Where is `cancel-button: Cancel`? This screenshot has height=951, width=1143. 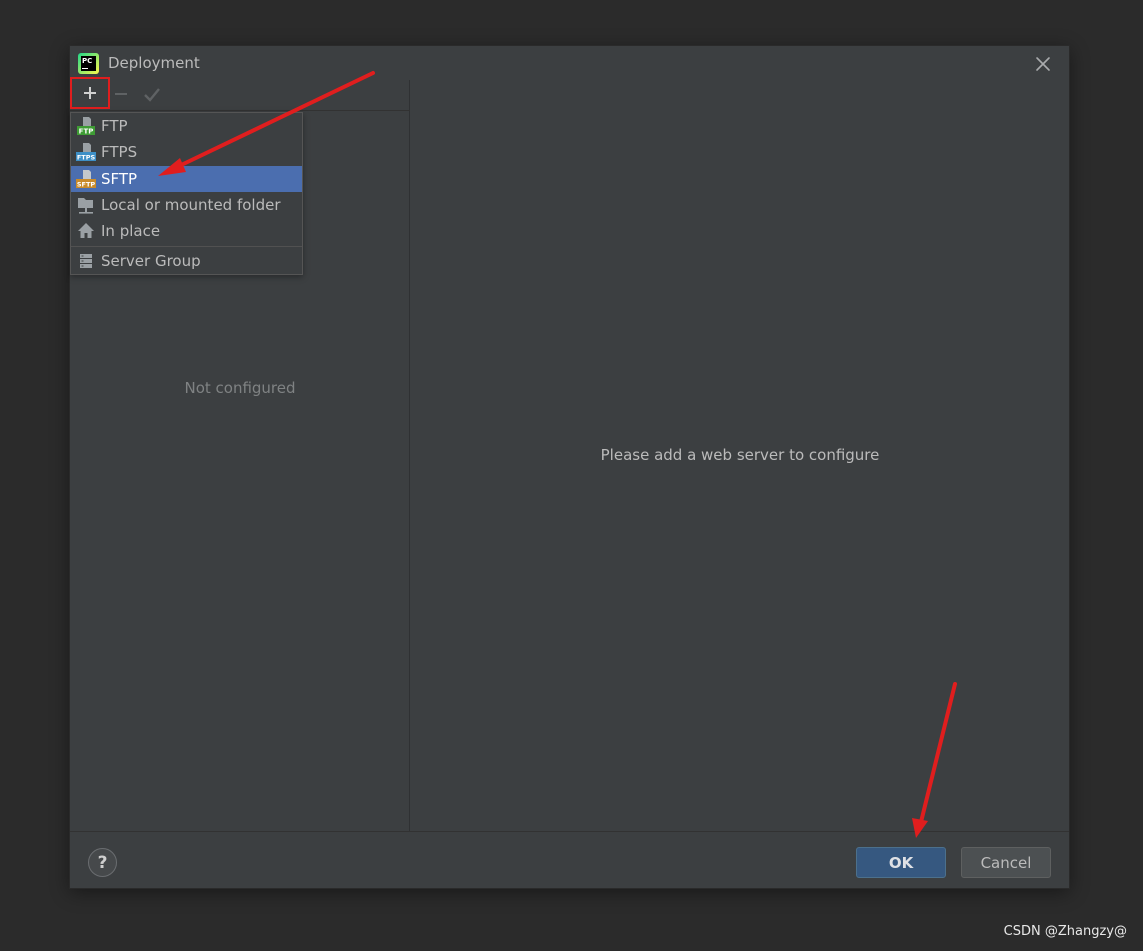
cancel-button: Cancel is located at coordinates (1006, 862).